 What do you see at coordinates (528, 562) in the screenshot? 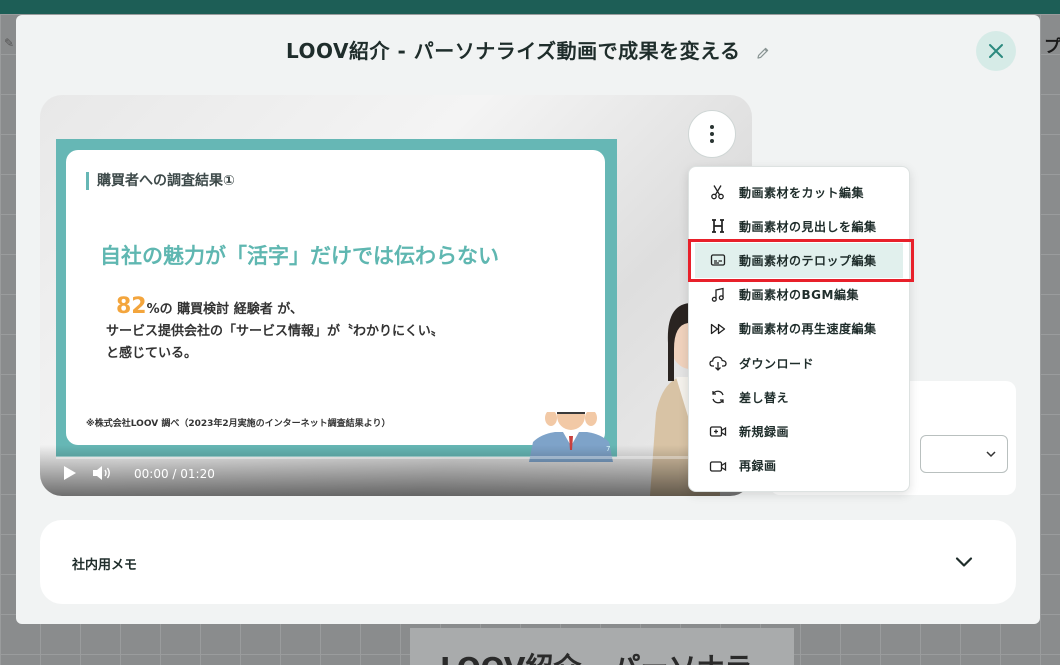
I see `internal-memo-section: 社内用メモ` at bounding box center [528, 562].